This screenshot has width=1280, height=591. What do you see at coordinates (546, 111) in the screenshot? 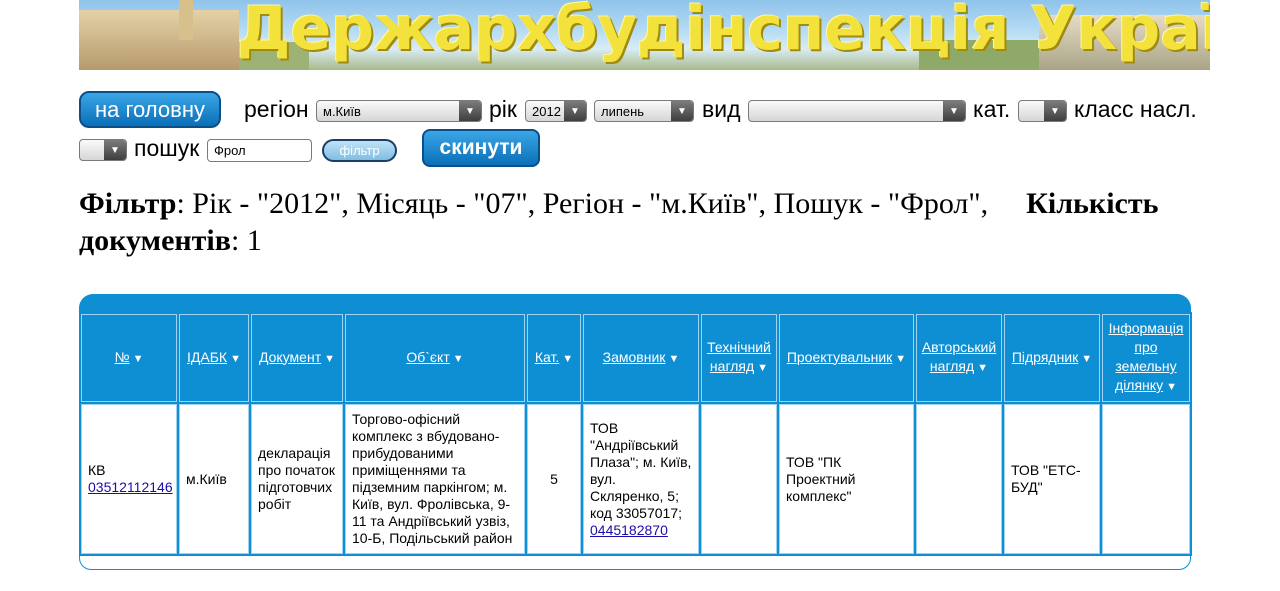
I see `year-select-value: 2012` at bounding box center [546, 111].